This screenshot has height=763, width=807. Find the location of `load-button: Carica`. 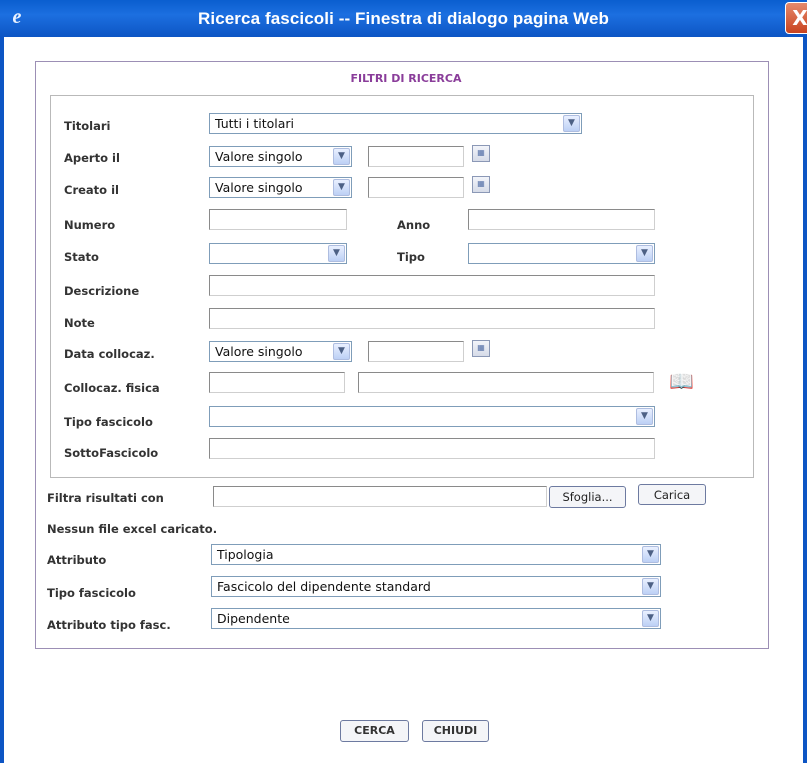

load-button: Carica is located at coordinates (672, 494).